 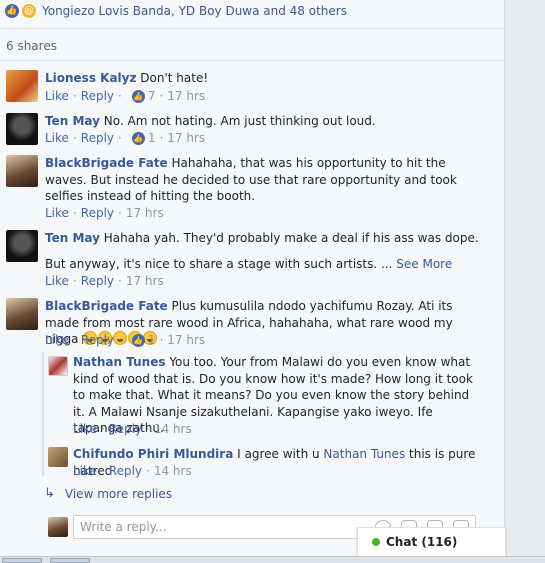 I want to click on reply-author: Nathan Tunes, so click(x=119, y=362).